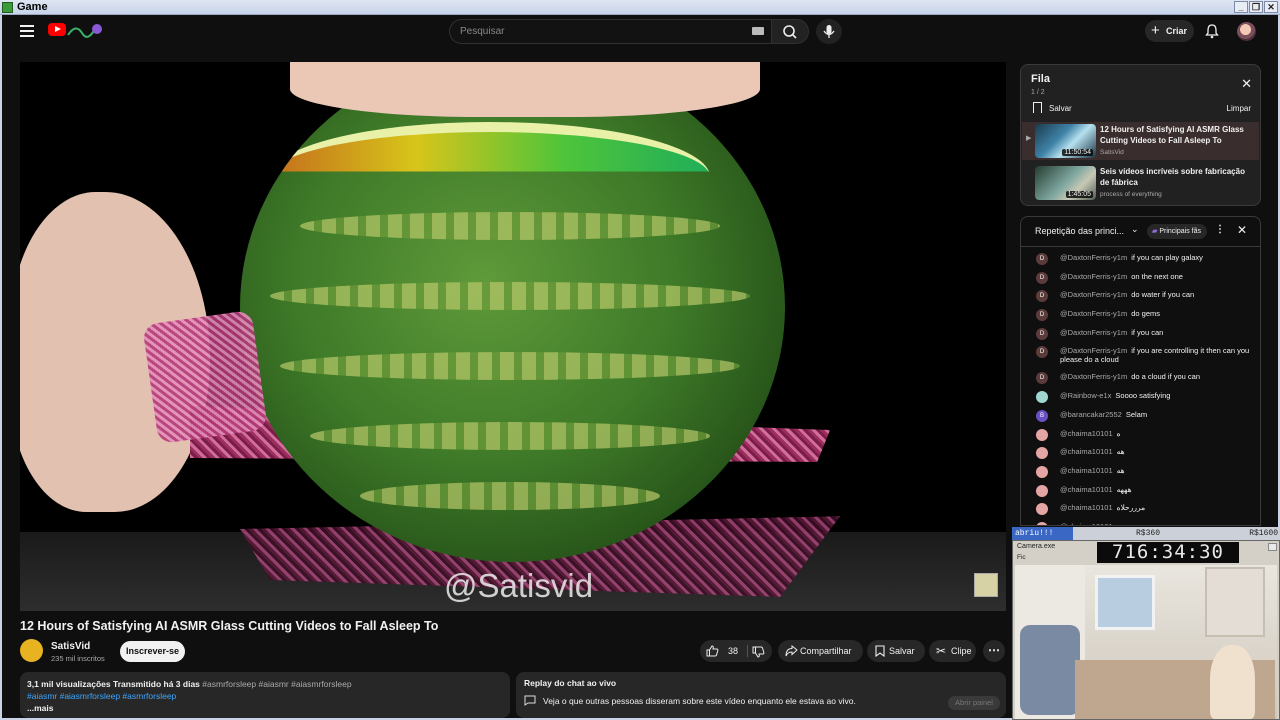 This screenshot has width=1280, height=720. What do you see at coordinates (40, 708) in the screenshot?
I see `show-more-link: ...mais` at bounding box center [40, 708].